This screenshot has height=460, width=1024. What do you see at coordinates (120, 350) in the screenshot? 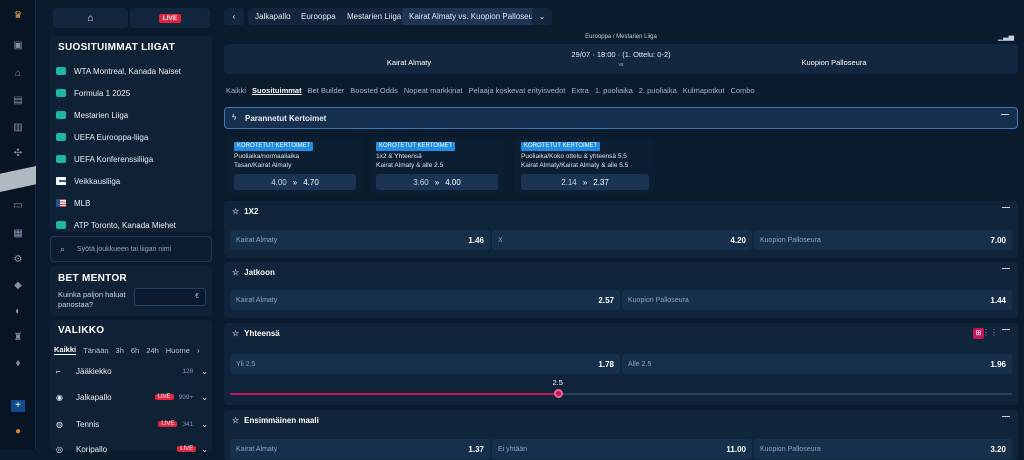
I see `time-filter: 3h` at bounding box center [120, 350].